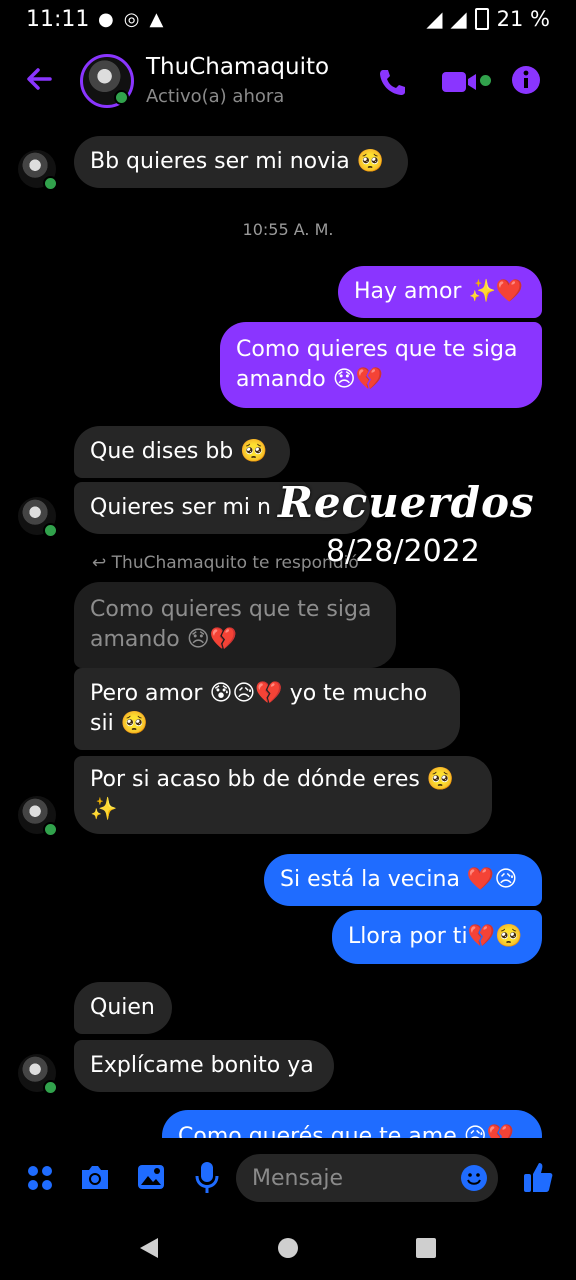  Describe the element at coordinates (426, 1248) in the screenshot. I see `nav-recents-icon` at that location.